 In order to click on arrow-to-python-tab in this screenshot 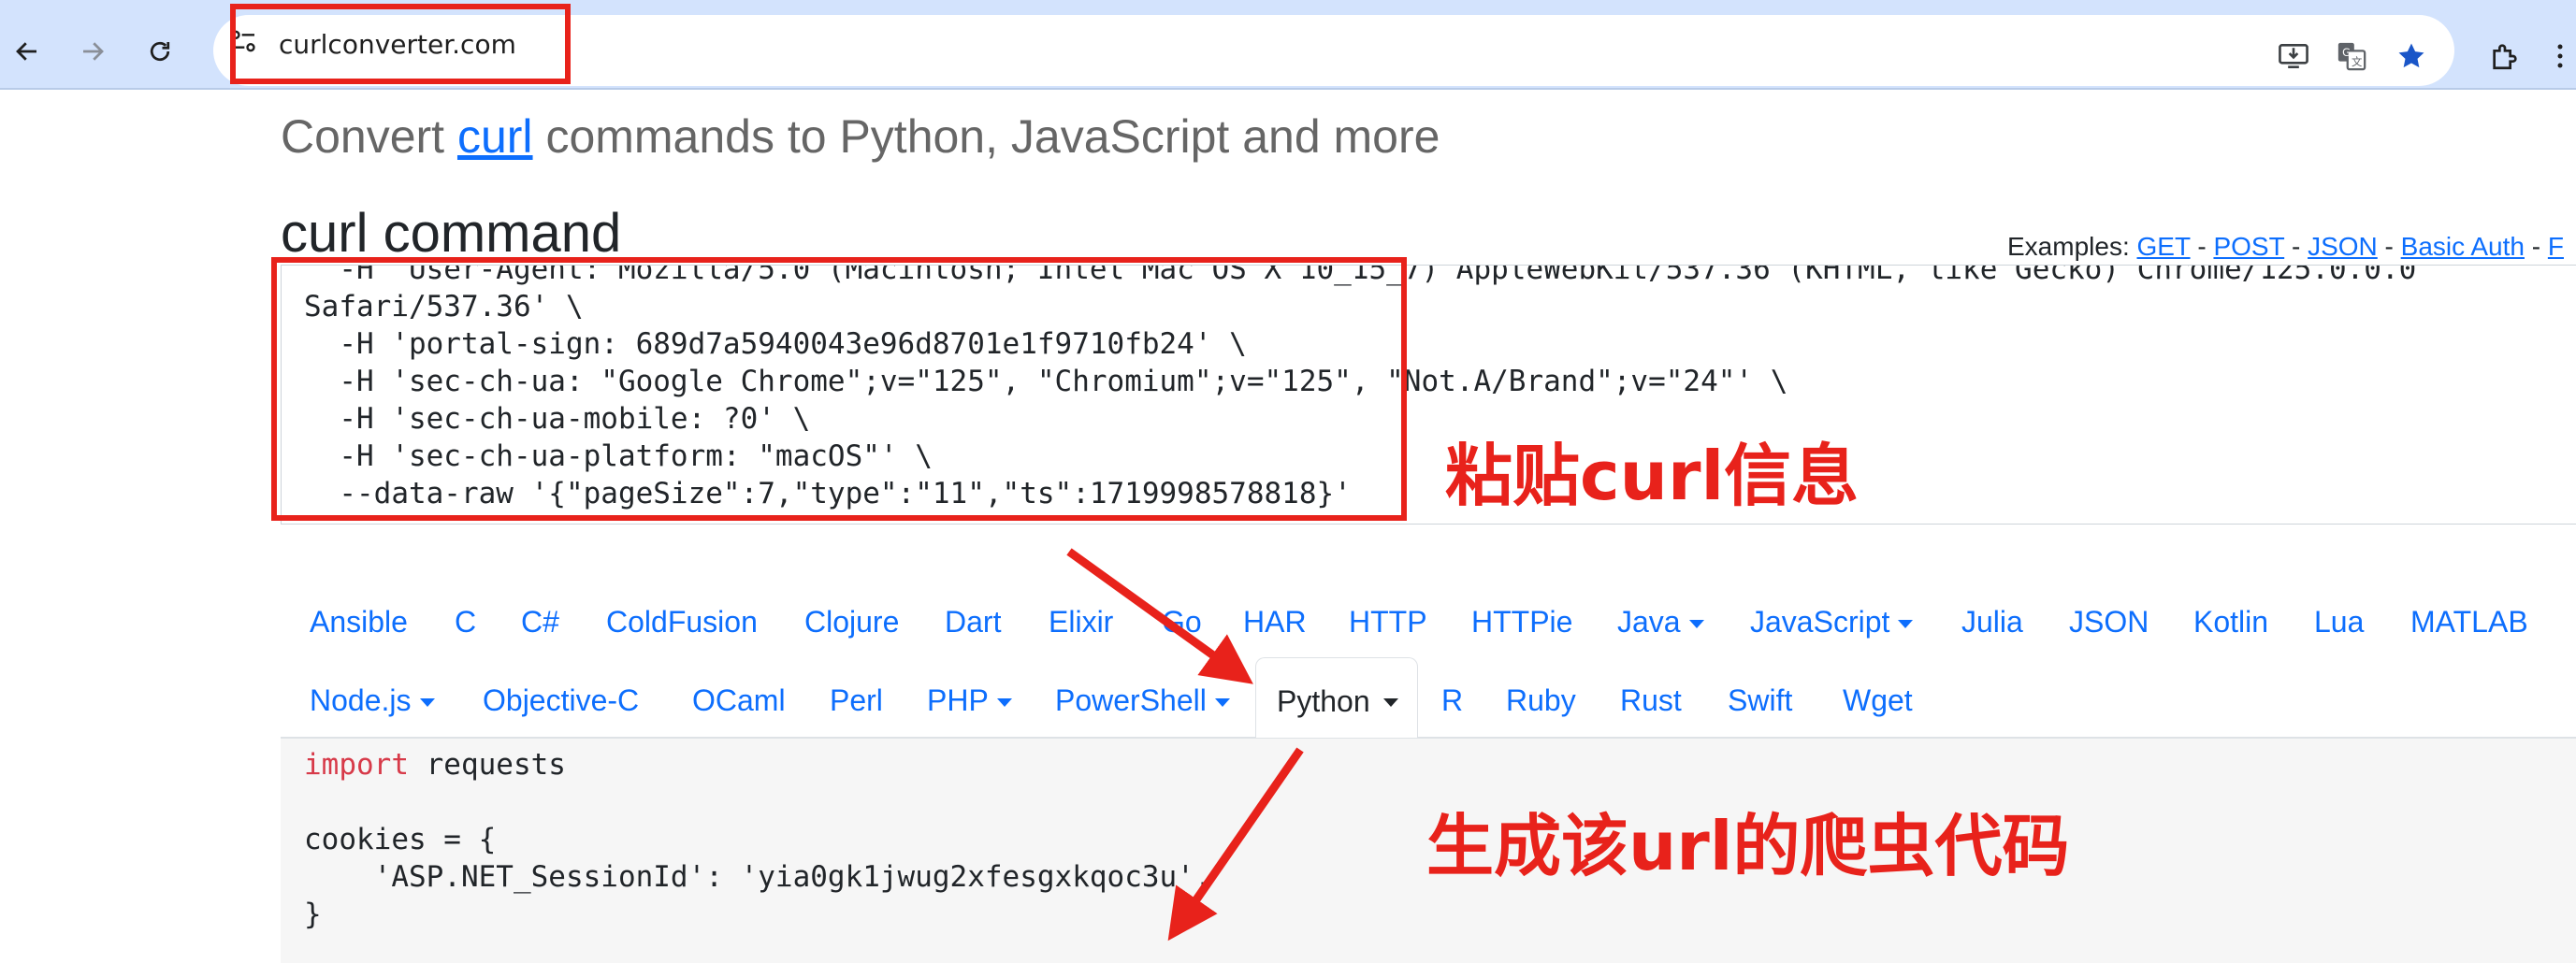, I will do `click(1159, 616)`.